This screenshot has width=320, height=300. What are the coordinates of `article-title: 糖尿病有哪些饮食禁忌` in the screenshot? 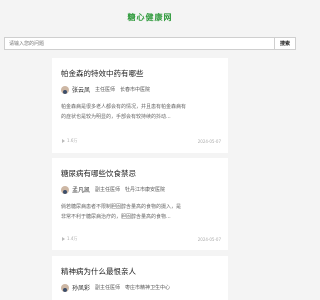 It's located at (98, 173).